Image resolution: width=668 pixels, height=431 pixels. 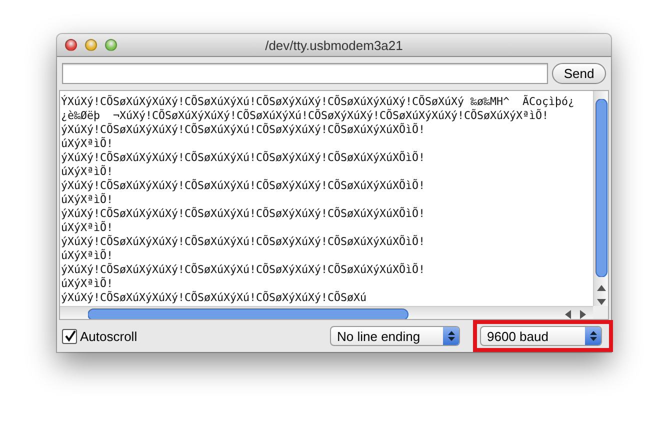 I want to click on send-button: Send, so click(x=579, y=73).